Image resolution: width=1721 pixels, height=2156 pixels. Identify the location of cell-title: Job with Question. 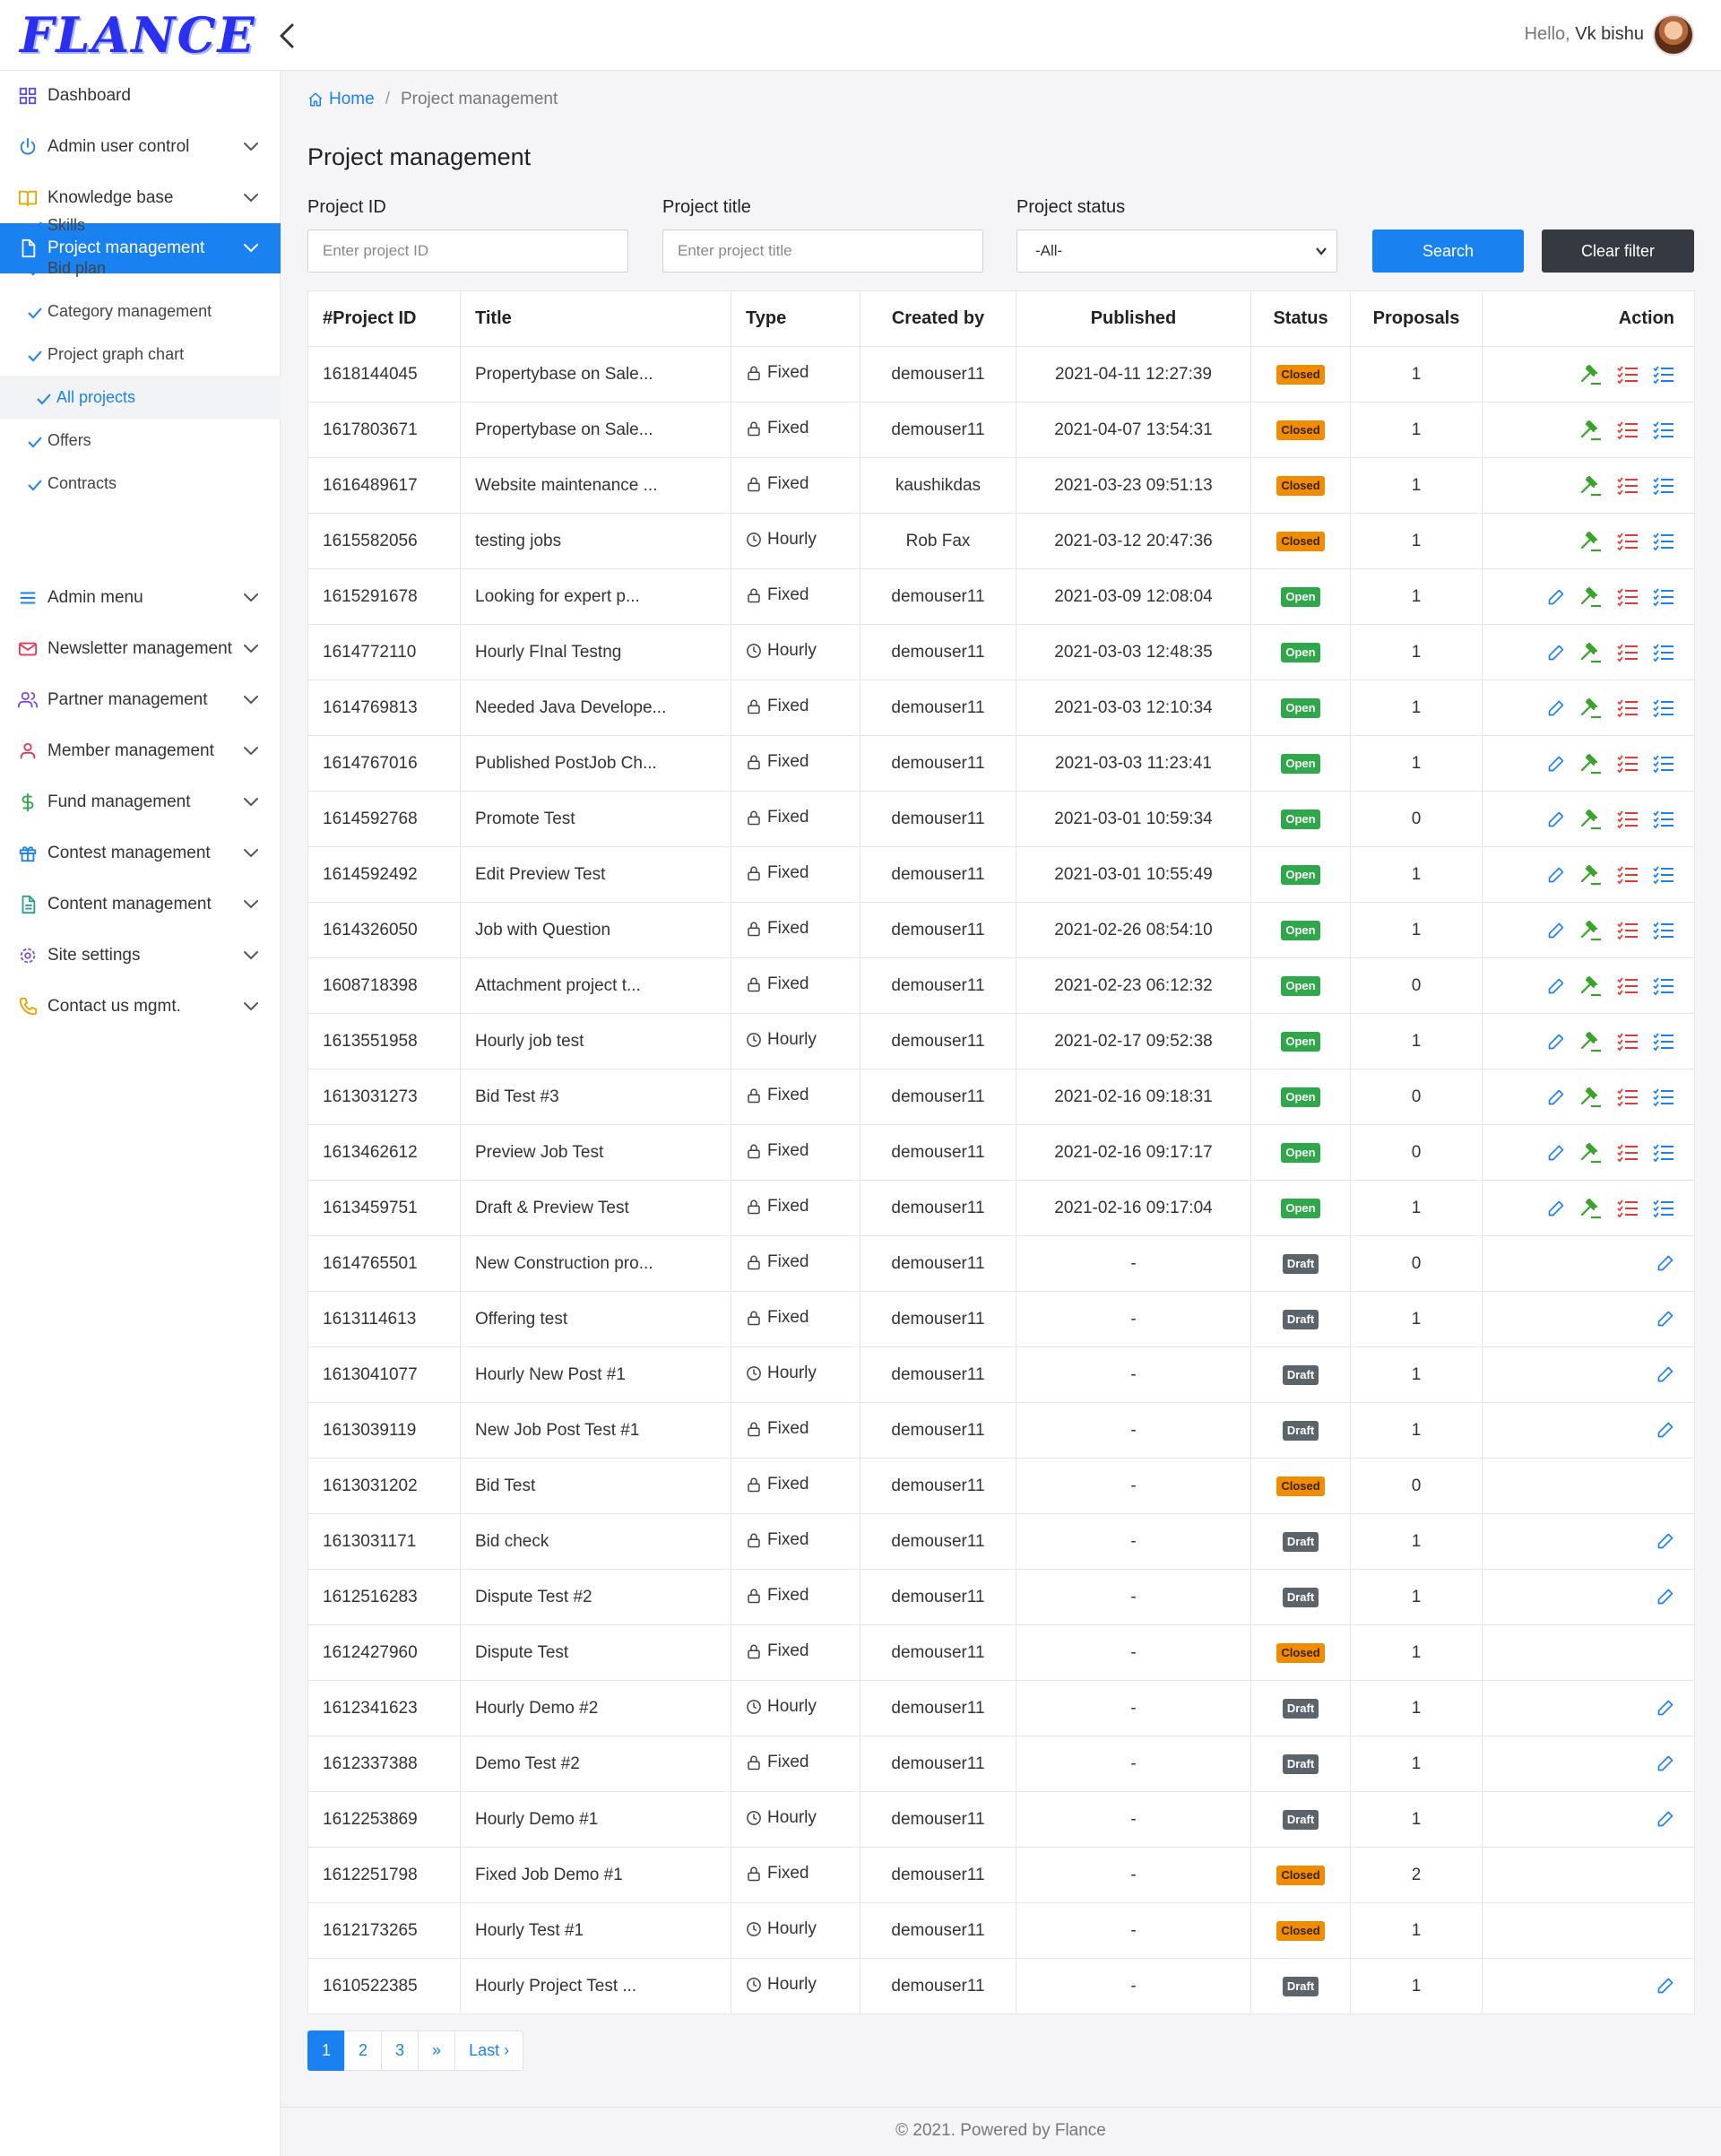
(595, 930).